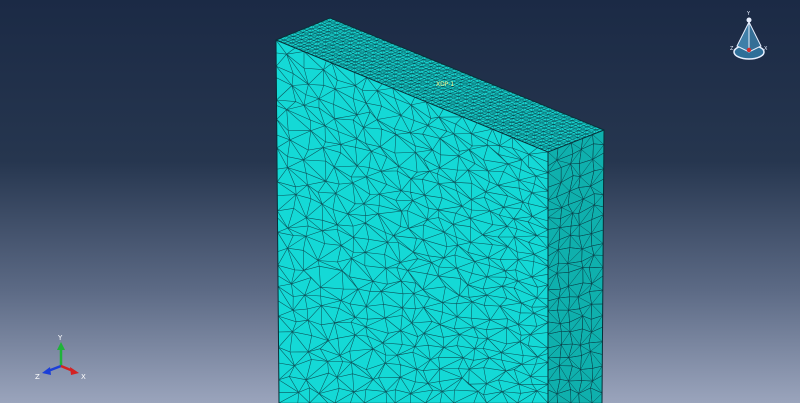 This screenshot has width=800, height=403. Describe the element at coordinates (748, 14) in the screenshot. I see `view-cube-top-label: Y` at that location.